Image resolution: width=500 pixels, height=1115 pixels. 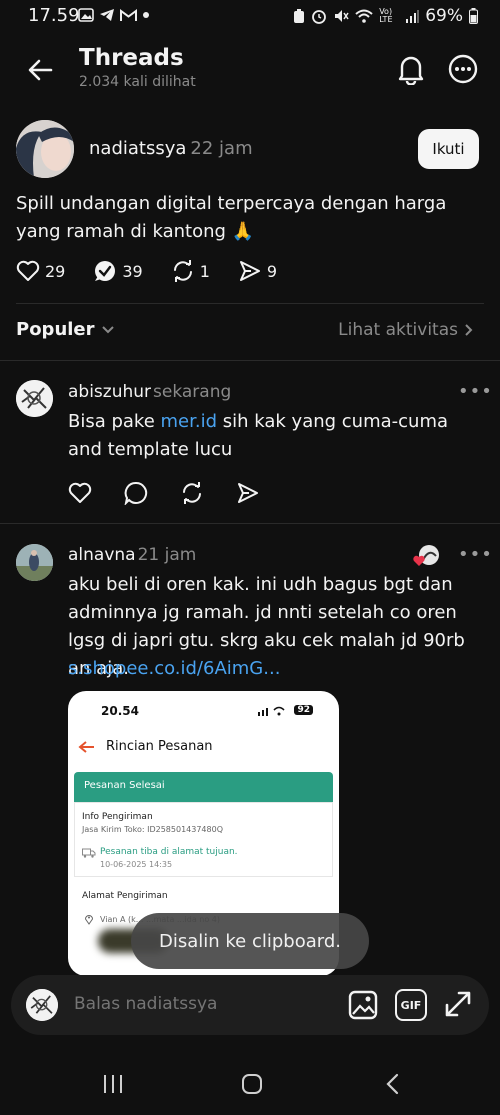 I want to click on bell-icon, so click(x=411, y=69).